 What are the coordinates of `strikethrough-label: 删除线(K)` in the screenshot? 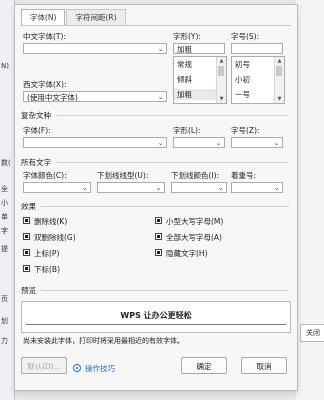 It's located at (50, 221).